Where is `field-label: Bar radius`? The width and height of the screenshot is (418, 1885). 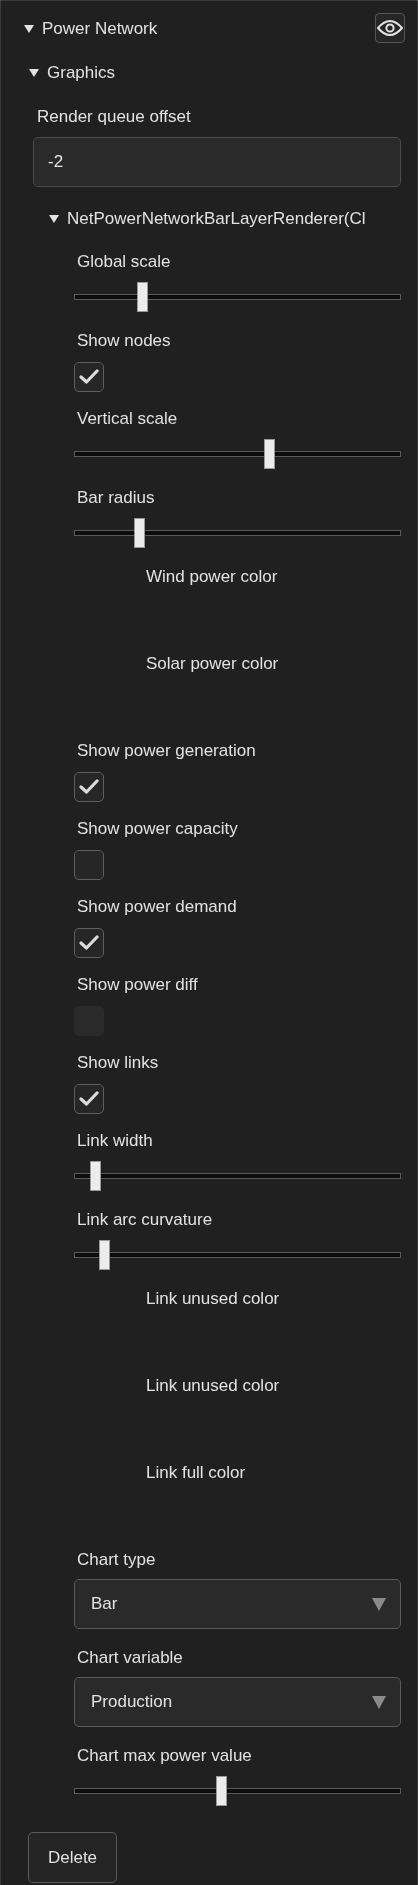 field-label: Bar radius is located at coordinates (116, 498).